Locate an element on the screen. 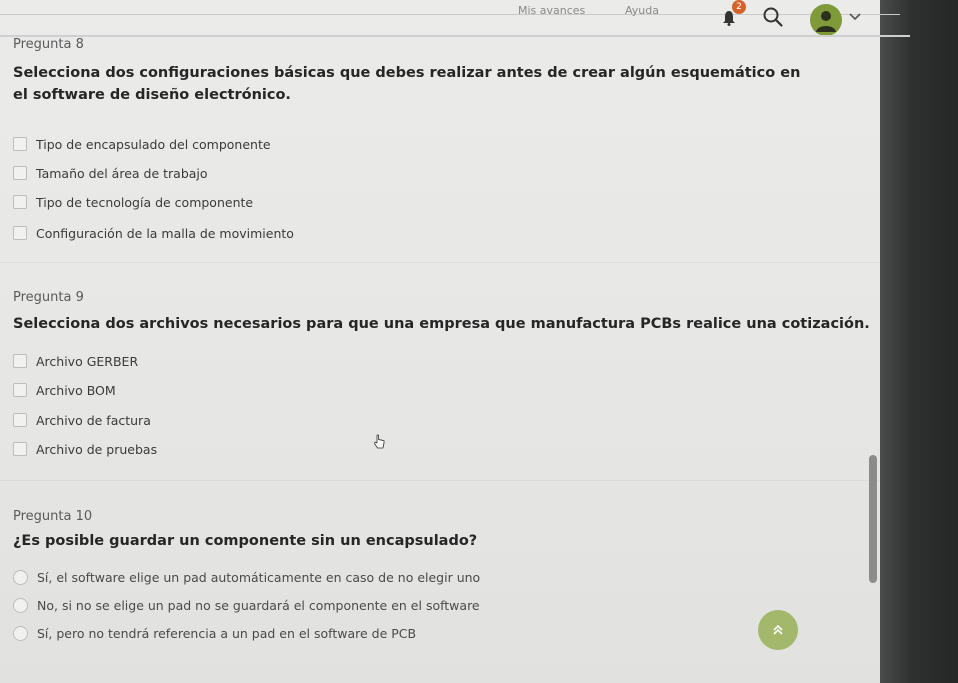 The width and height of the screenshot is (958, 683). question-8-option-3: Tipo de tecnología de componente is located at coordinates (133, 202).